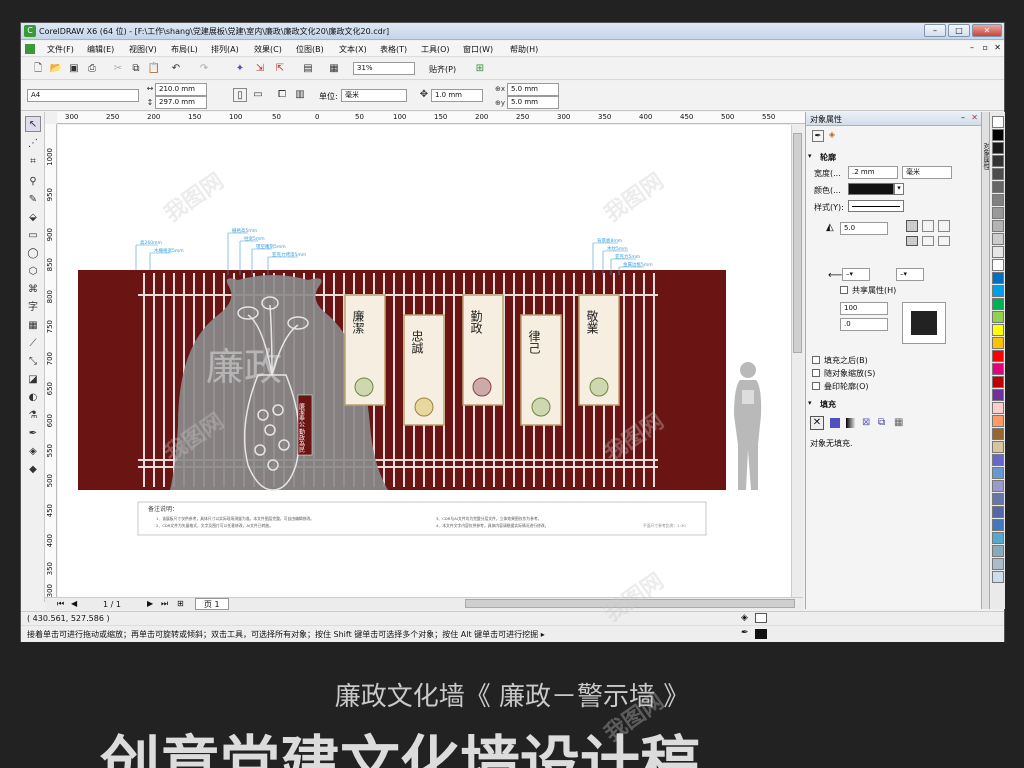 This screenshot has height=768, width=1024. I want to click on zoom-tool-icon: ⚲, so click(33, 182).